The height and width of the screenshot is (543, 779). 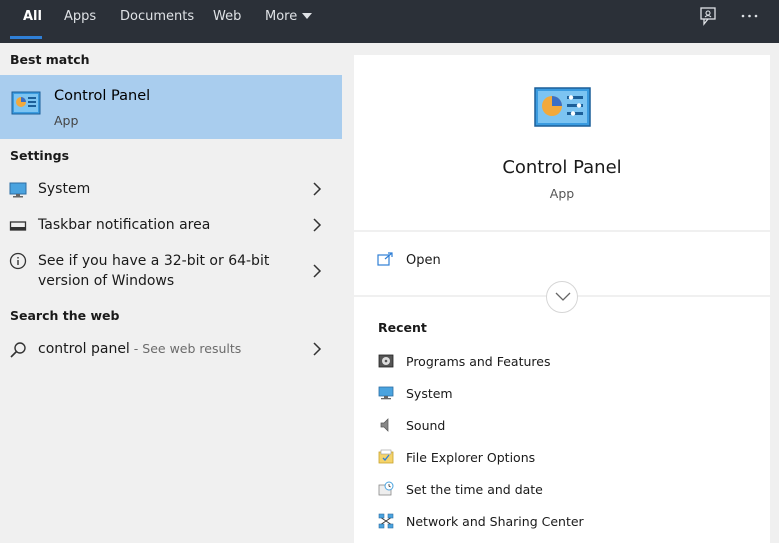 What do you see at coordinates (157, 21) in the screenshot?
I see `tab-documents: Documents` at bounding box center [157, 21].